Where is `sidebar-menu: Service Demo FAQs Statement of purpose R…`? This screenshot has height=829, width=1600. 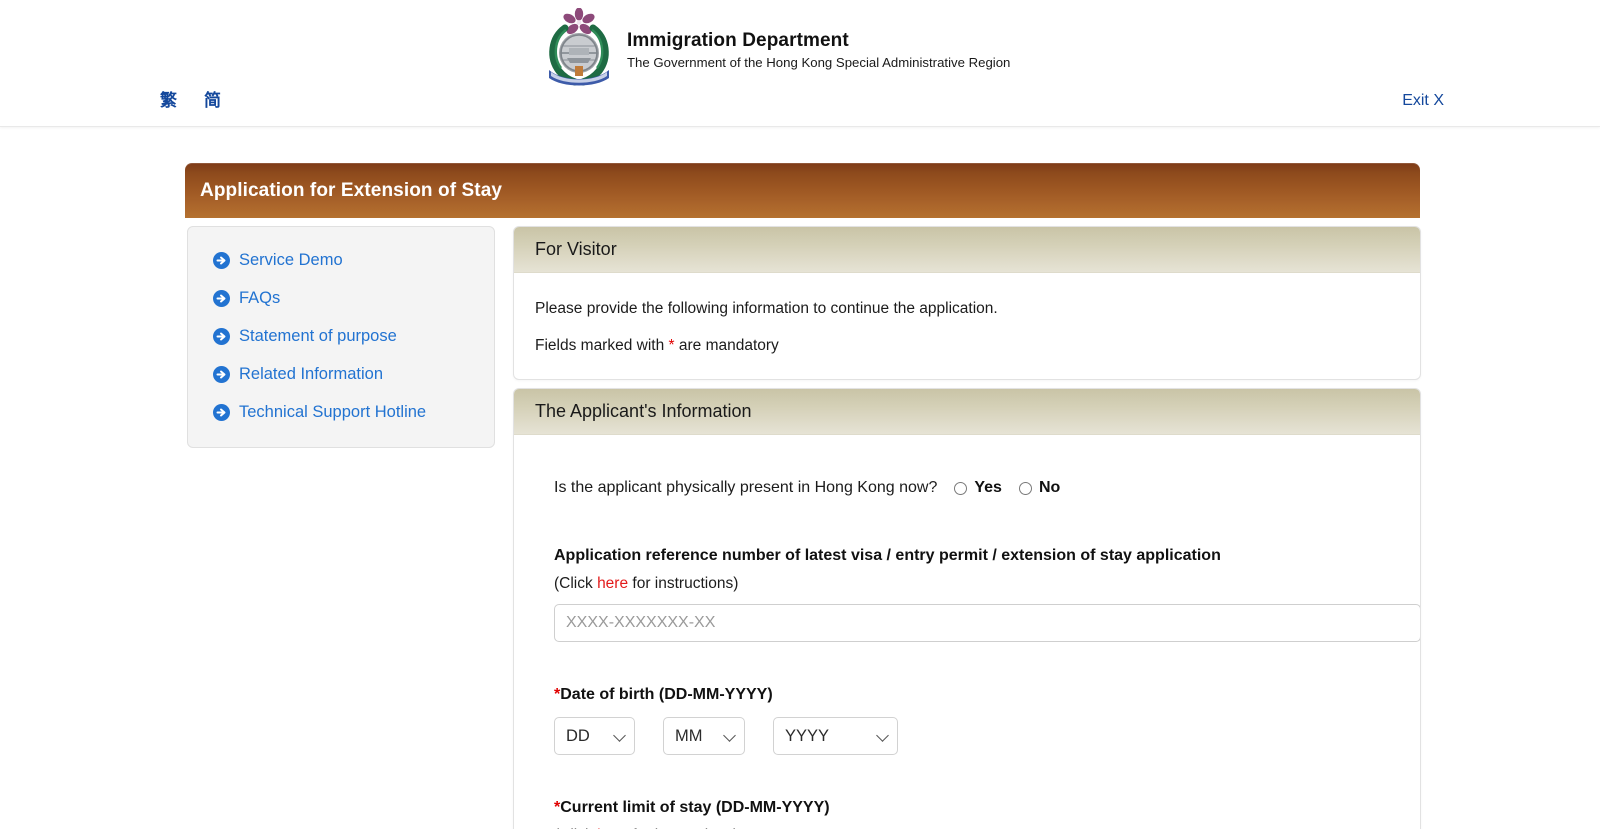 sidebar-menu: Service Demo FAQs Statement of purpose R… is located at coordinates (341, 337).